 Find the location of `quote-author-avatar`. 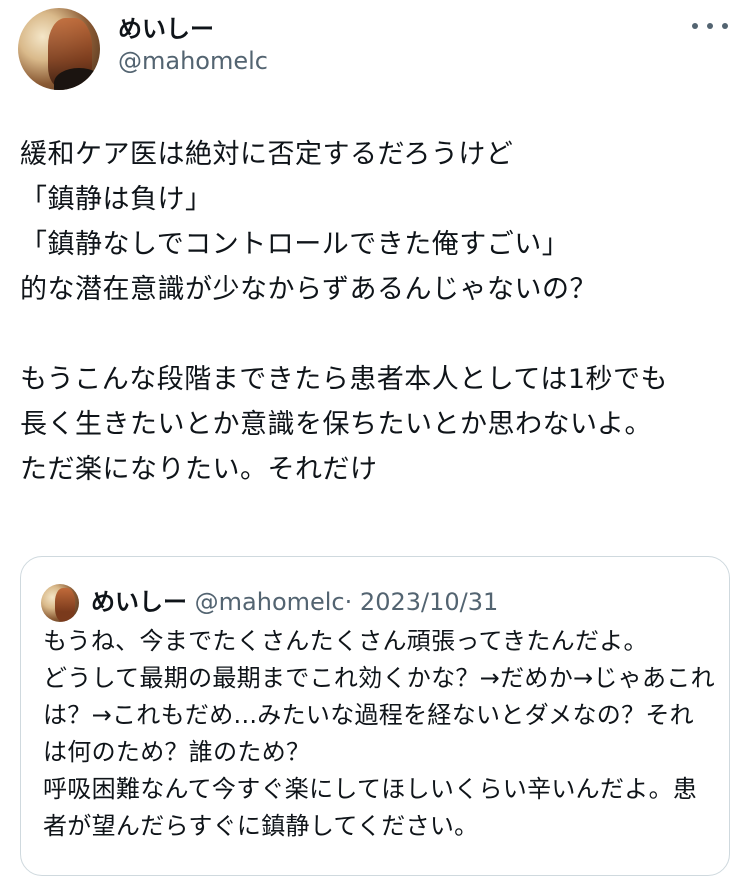

quote-author-avatar is located at coordinates (60, 603).